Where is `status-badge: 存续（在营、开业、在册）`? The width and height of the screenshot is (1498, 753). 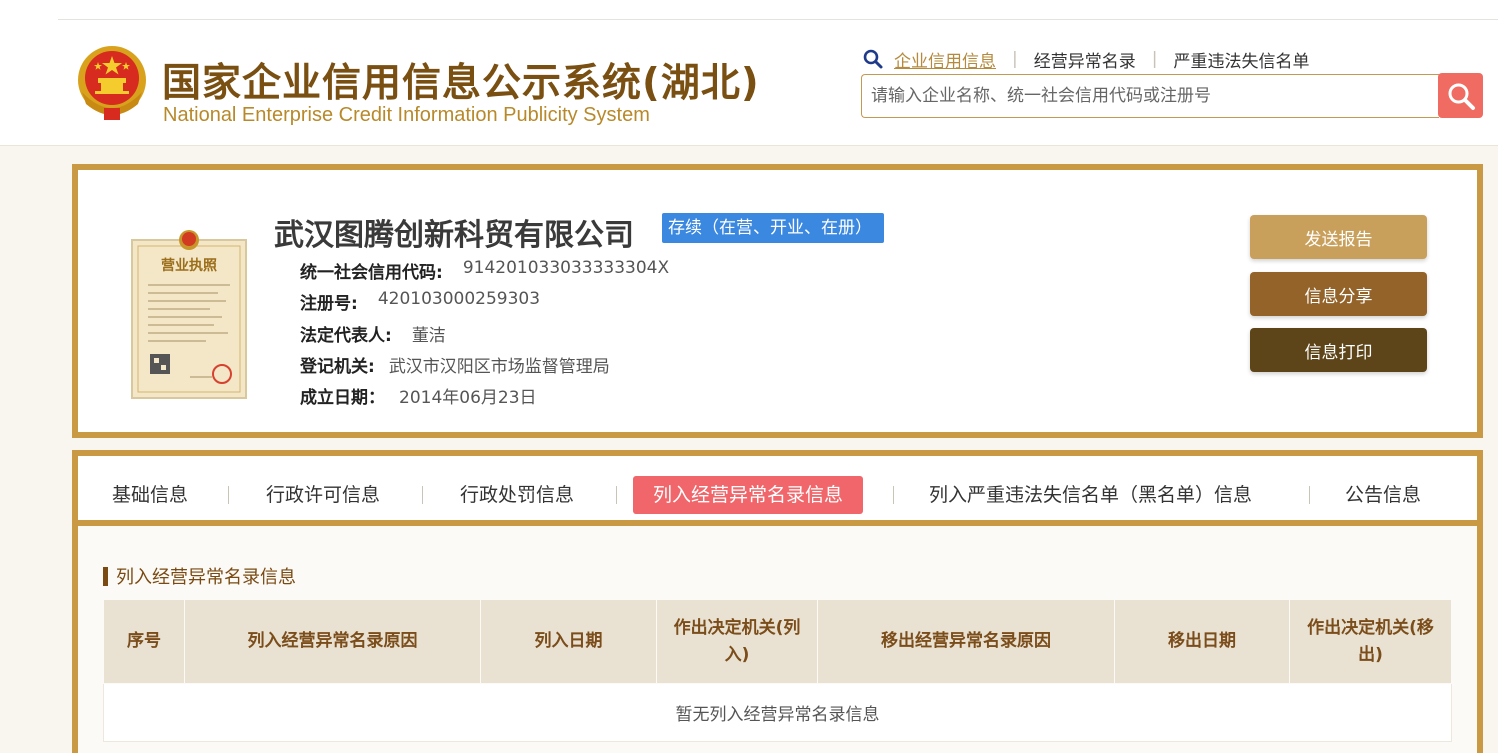 status-badge: 存续（在营、开业、在册） is located at coordinates (773, 228).